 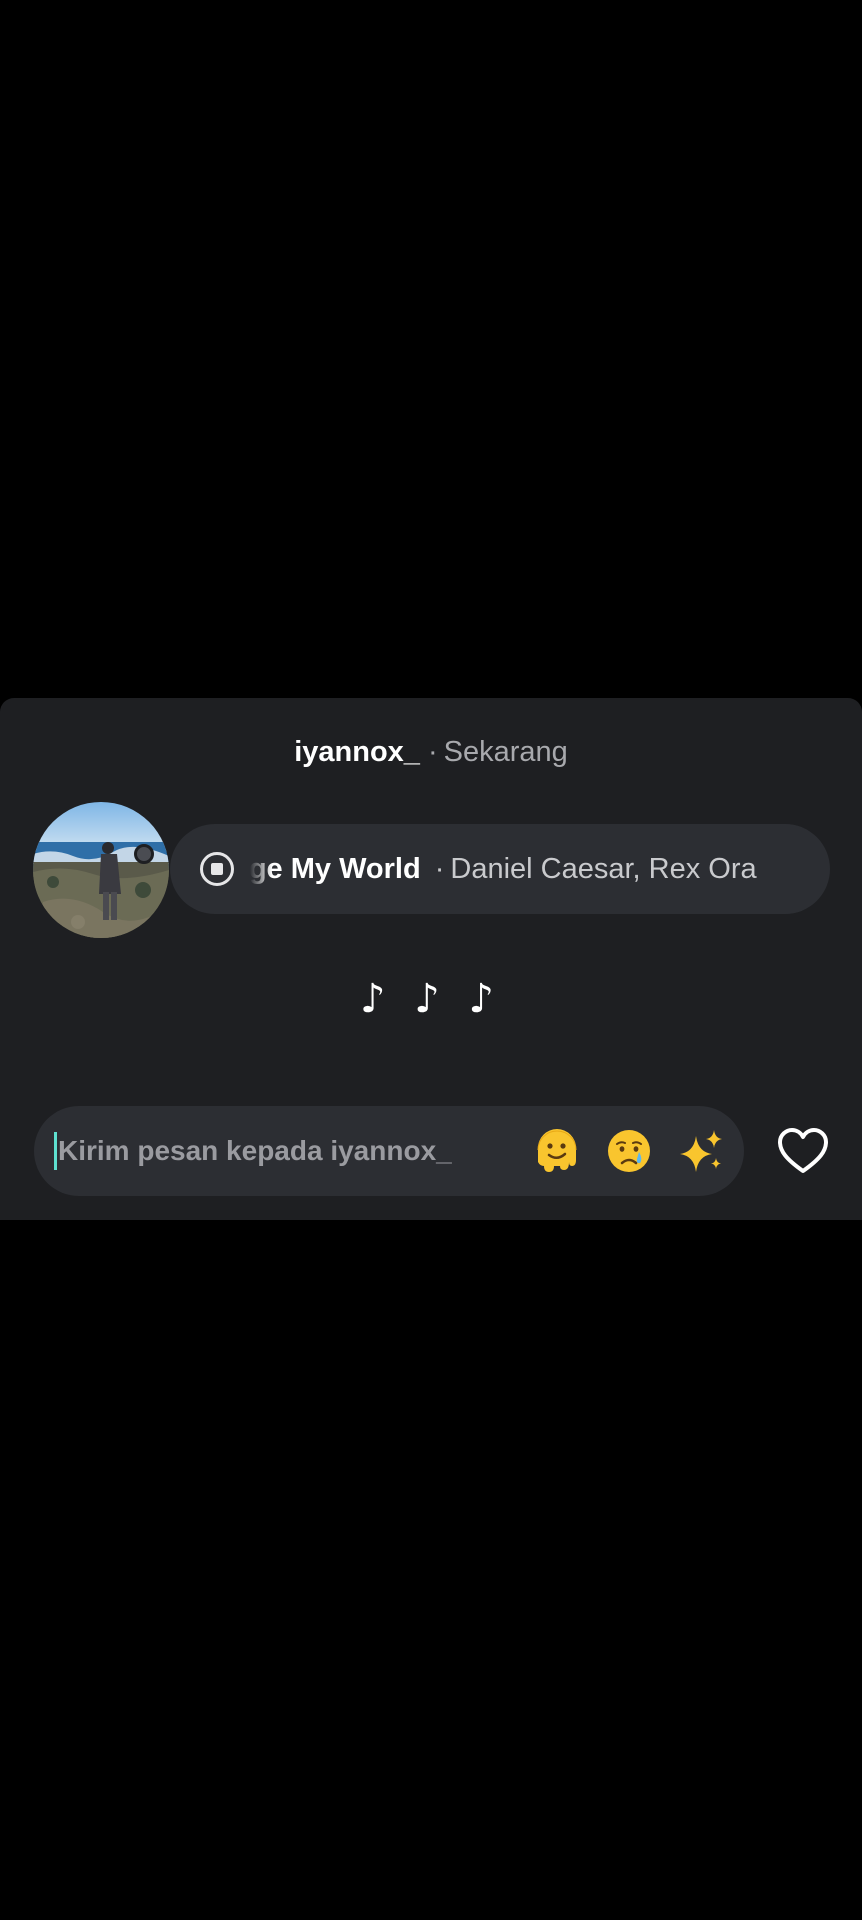 What do you see at coordinates (557, 1151) in the screenshot?
I see `melting-face-icon` at bounding box center [557, 1151].